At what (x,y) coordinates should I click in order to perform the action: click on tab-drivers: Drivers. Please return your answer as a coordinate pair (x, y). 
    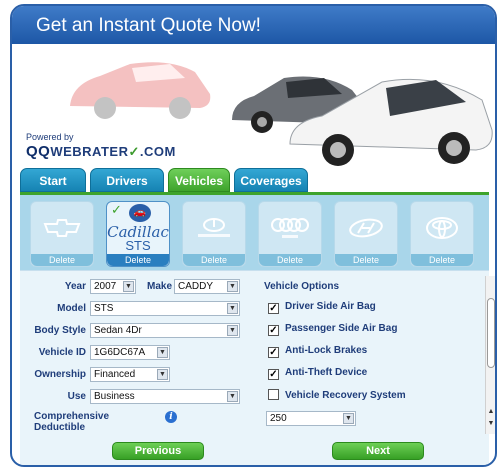
    Looking at the image, I should click on (127, 180).